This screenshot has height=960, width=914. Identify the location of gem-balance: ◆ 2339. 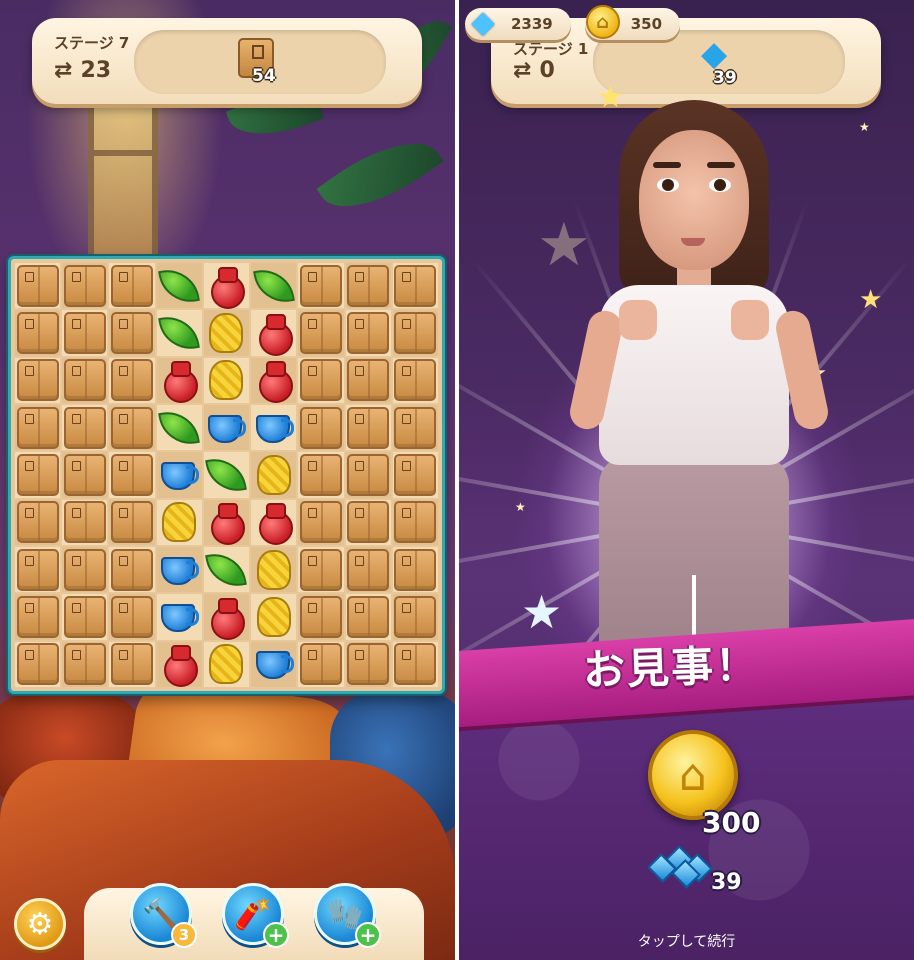
(518, 22).